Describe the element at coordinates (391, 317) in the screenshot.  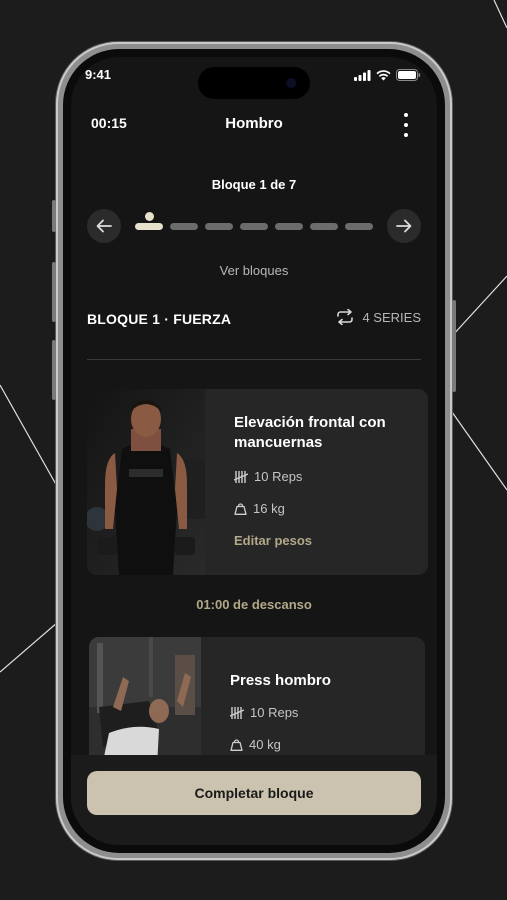
I see `series-label: 4 SERIES` at that location.